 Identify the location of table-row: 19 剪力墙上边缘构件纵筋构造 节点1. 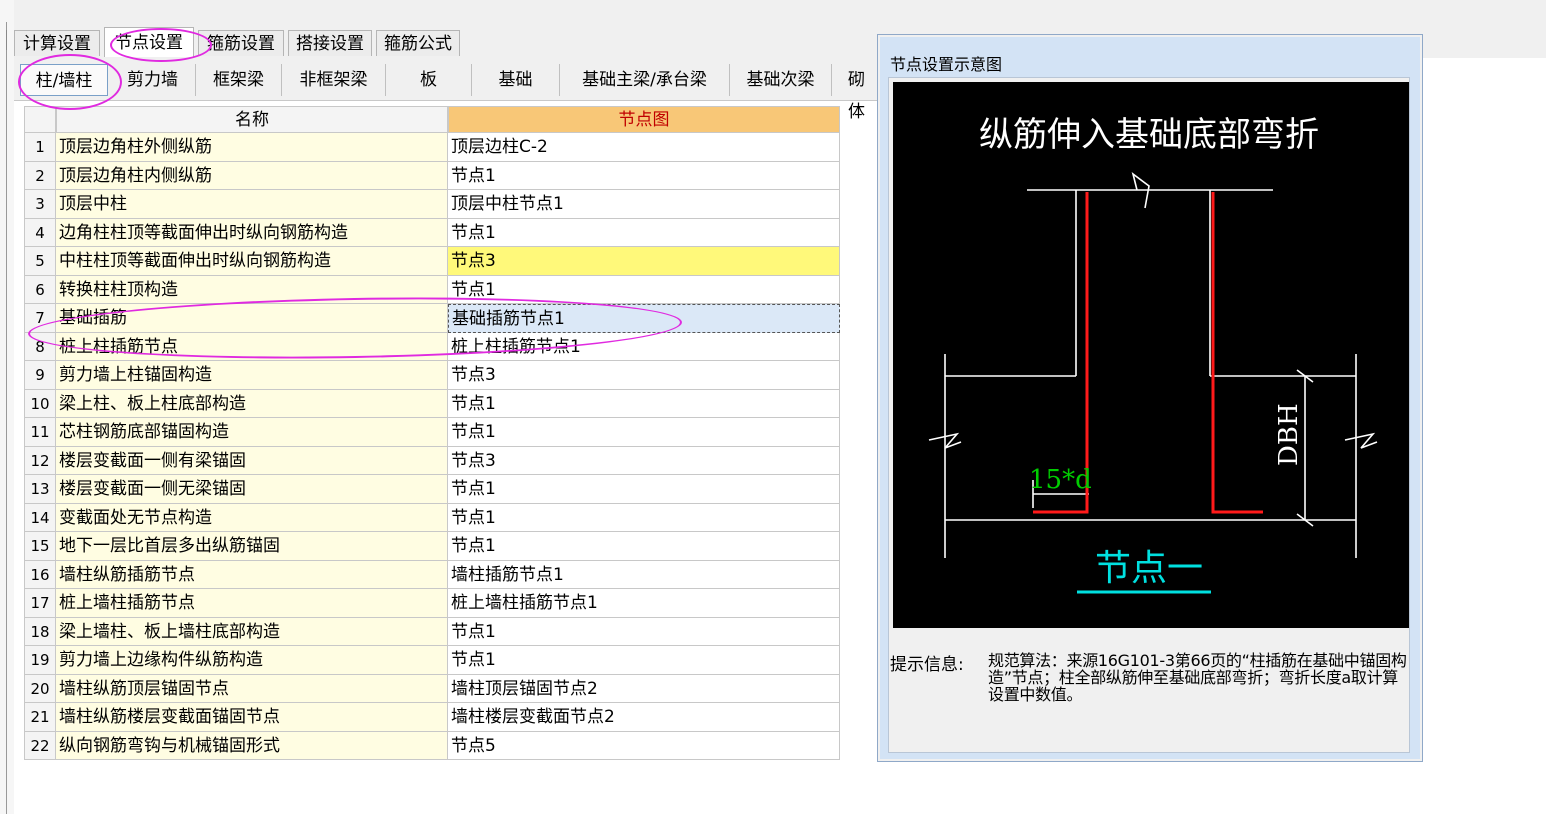
(432, 660).